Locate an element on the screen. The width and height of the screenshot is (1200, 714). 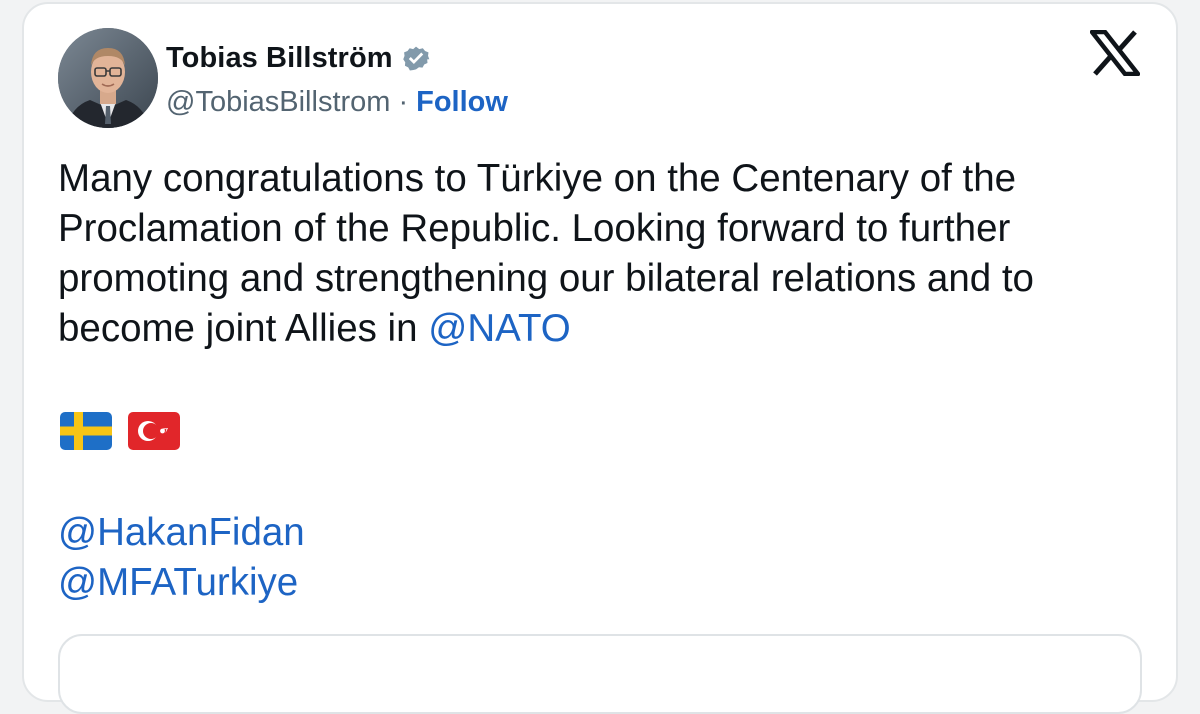
author-handle-row: @TobiasBillstrom · Follow is located at coordinates (337, 102).